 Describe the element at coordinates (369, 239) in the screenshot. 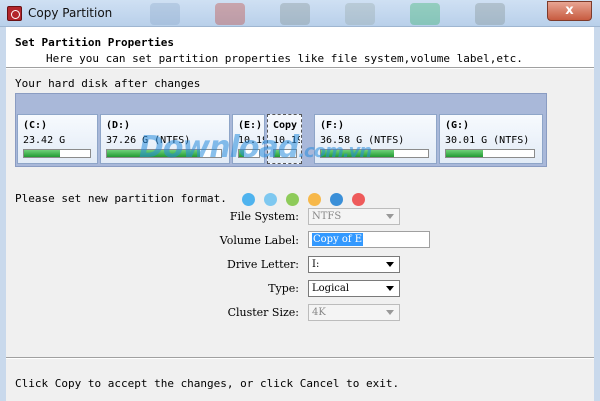

I see `volume-label-input: Copy of E` at that location.